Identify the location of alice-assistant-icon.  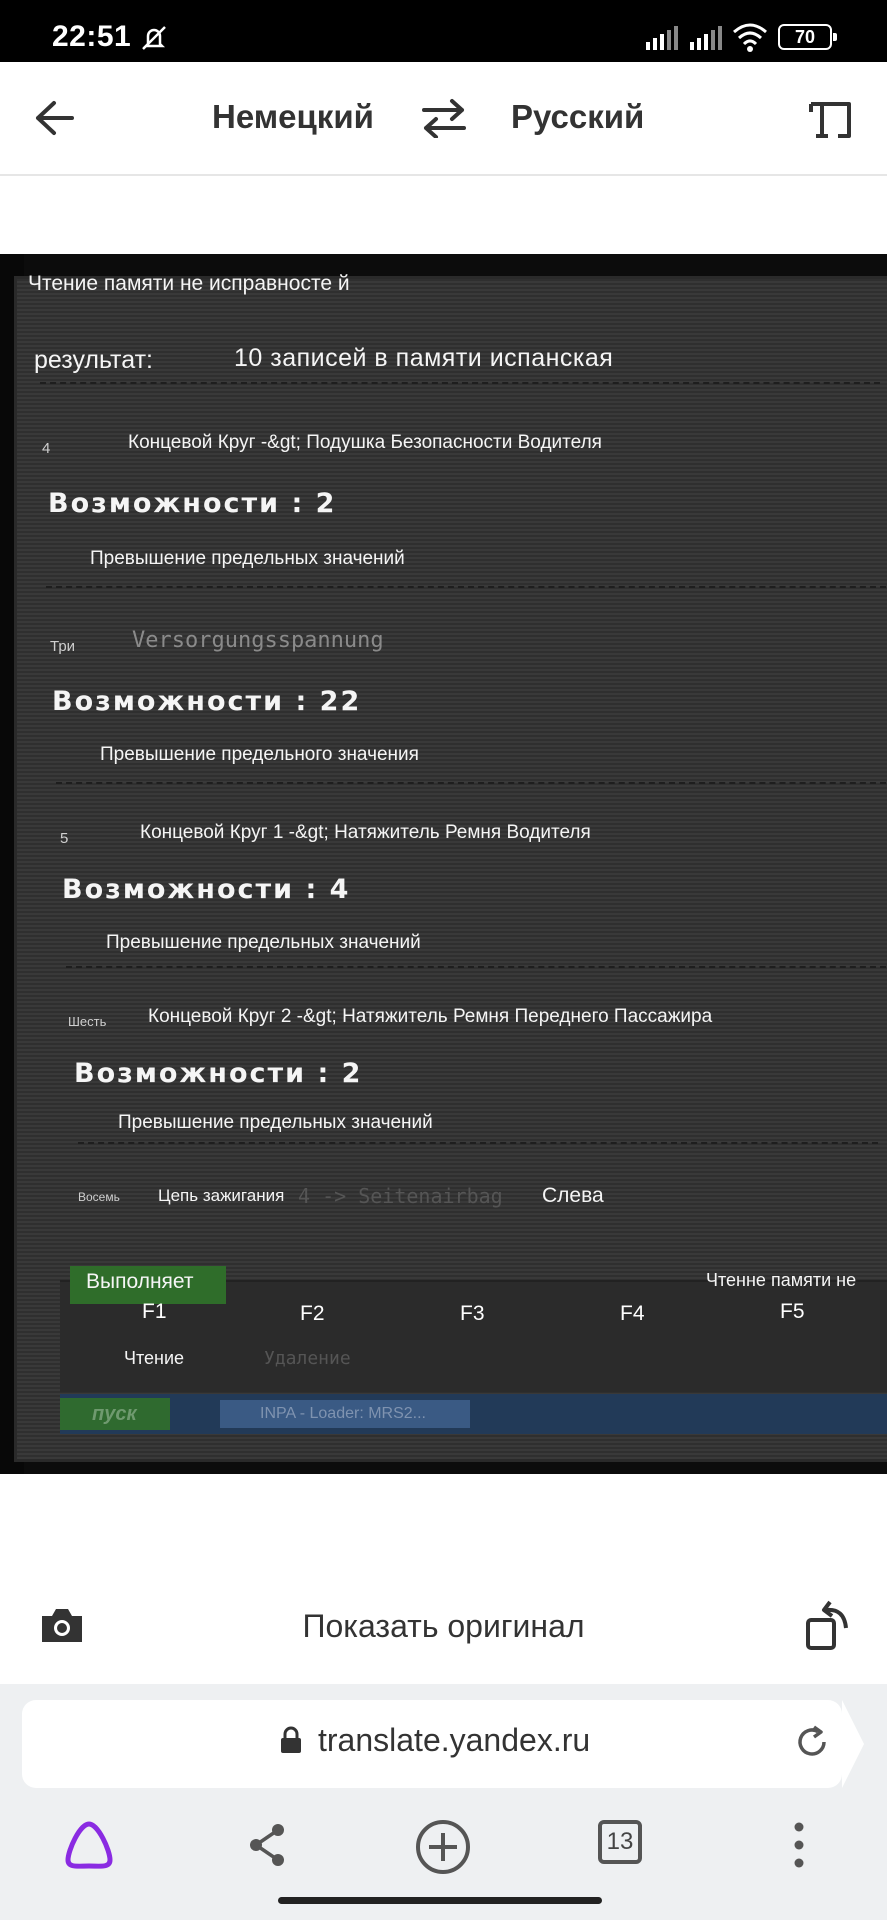
(89, 1845).